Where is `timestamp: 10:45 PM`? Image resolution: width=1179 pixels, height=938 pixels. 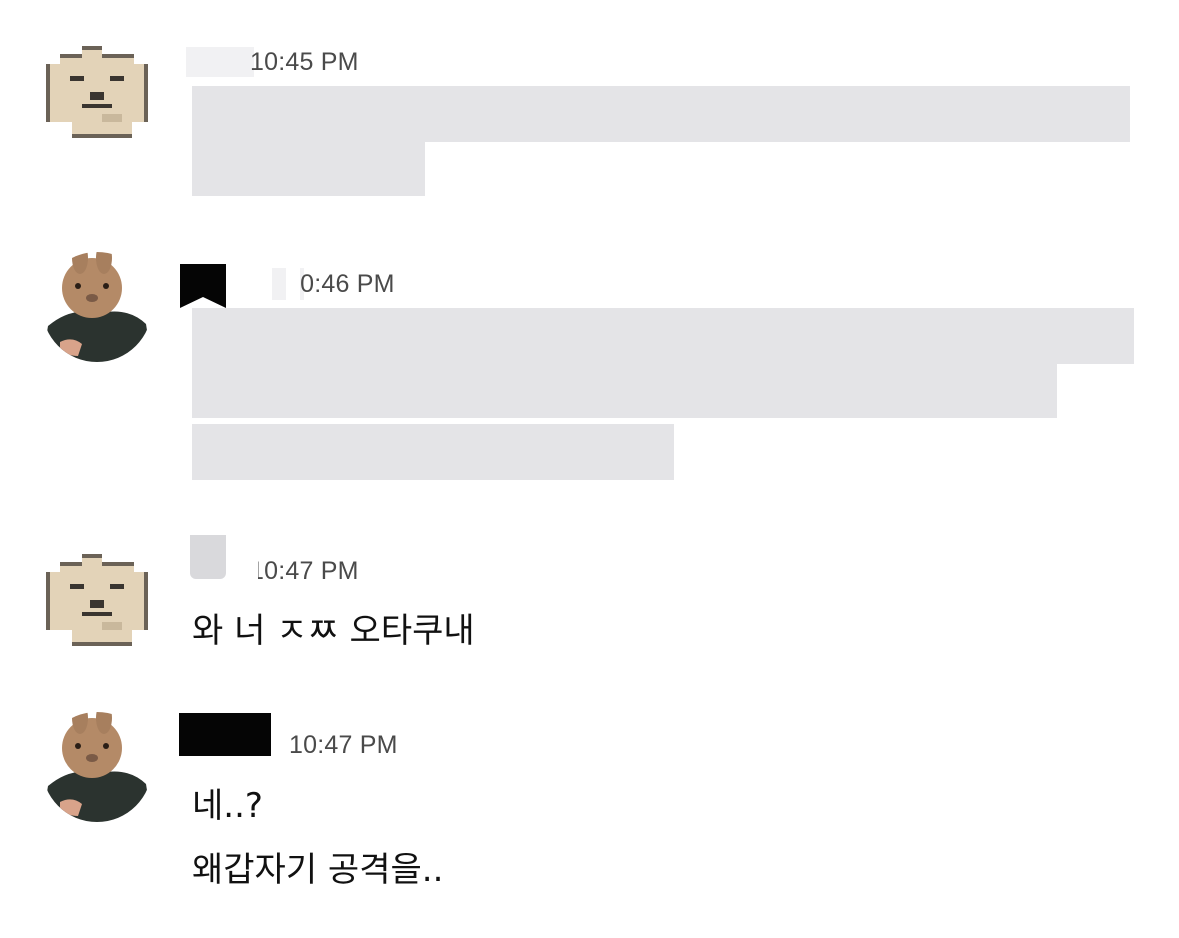 timestamp: 10:45 PM is located at coordinates (304, 62).